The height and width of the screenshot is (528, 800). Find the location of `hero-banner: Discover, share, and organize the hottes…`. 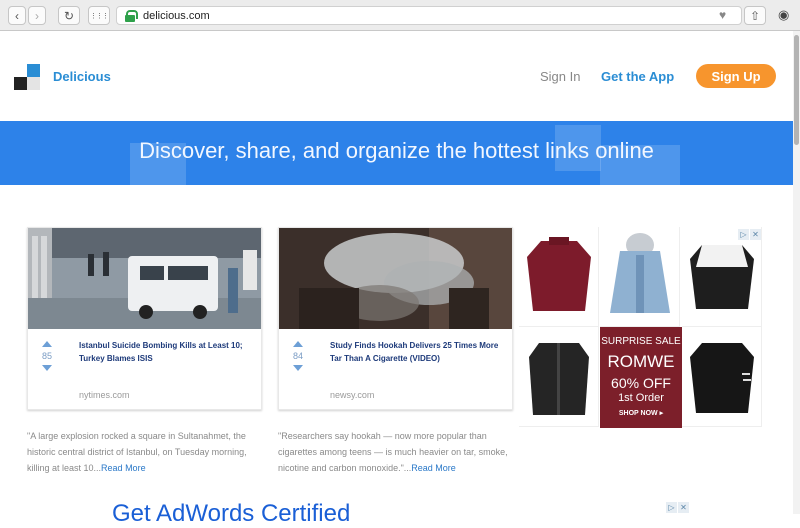

hero-banner: Discover, share, and organize the hottes… is located at coordinates (396, 153).